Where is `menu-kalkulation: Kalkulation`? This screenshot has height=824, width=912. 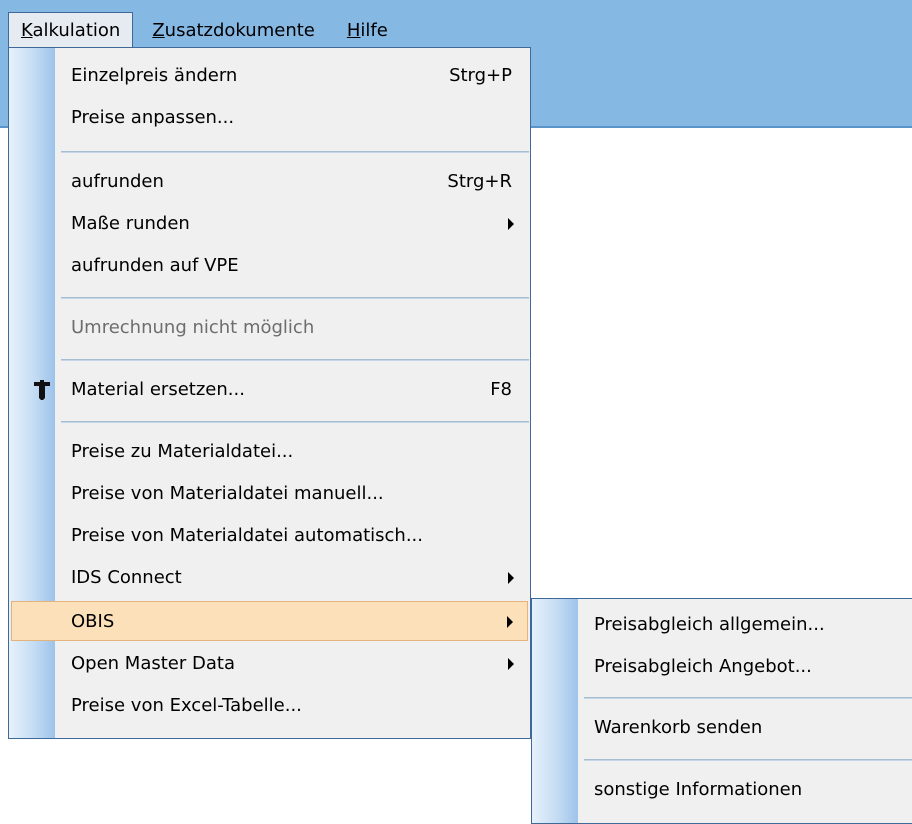
menu-kalkulation: Kalkulation is located at coordinates (71, 30).